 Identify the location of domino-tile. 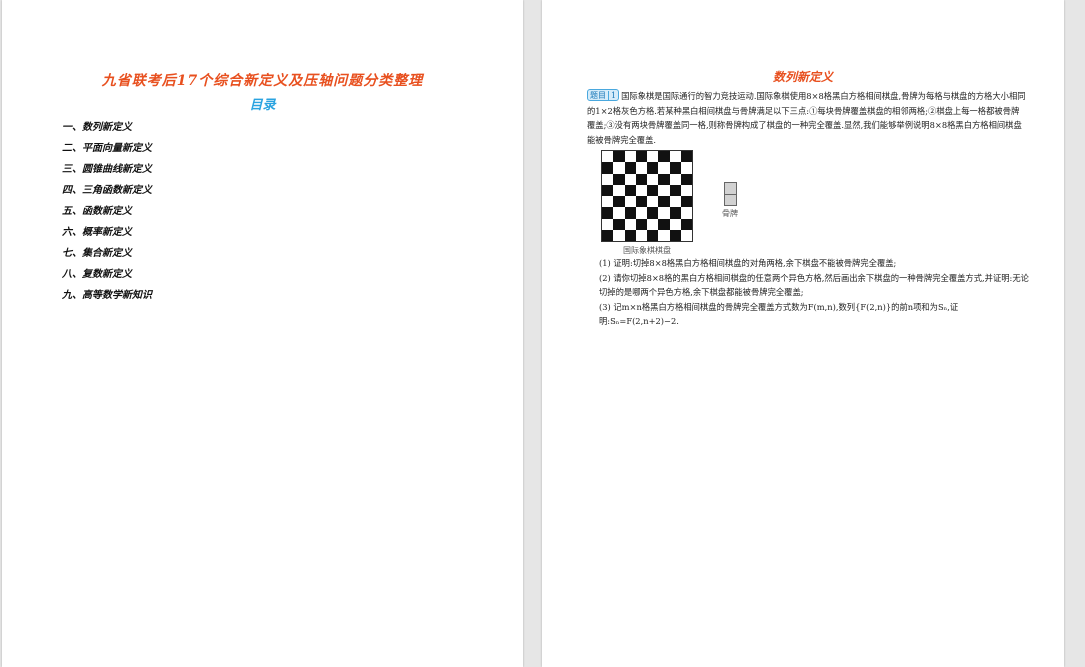
(730, 194).